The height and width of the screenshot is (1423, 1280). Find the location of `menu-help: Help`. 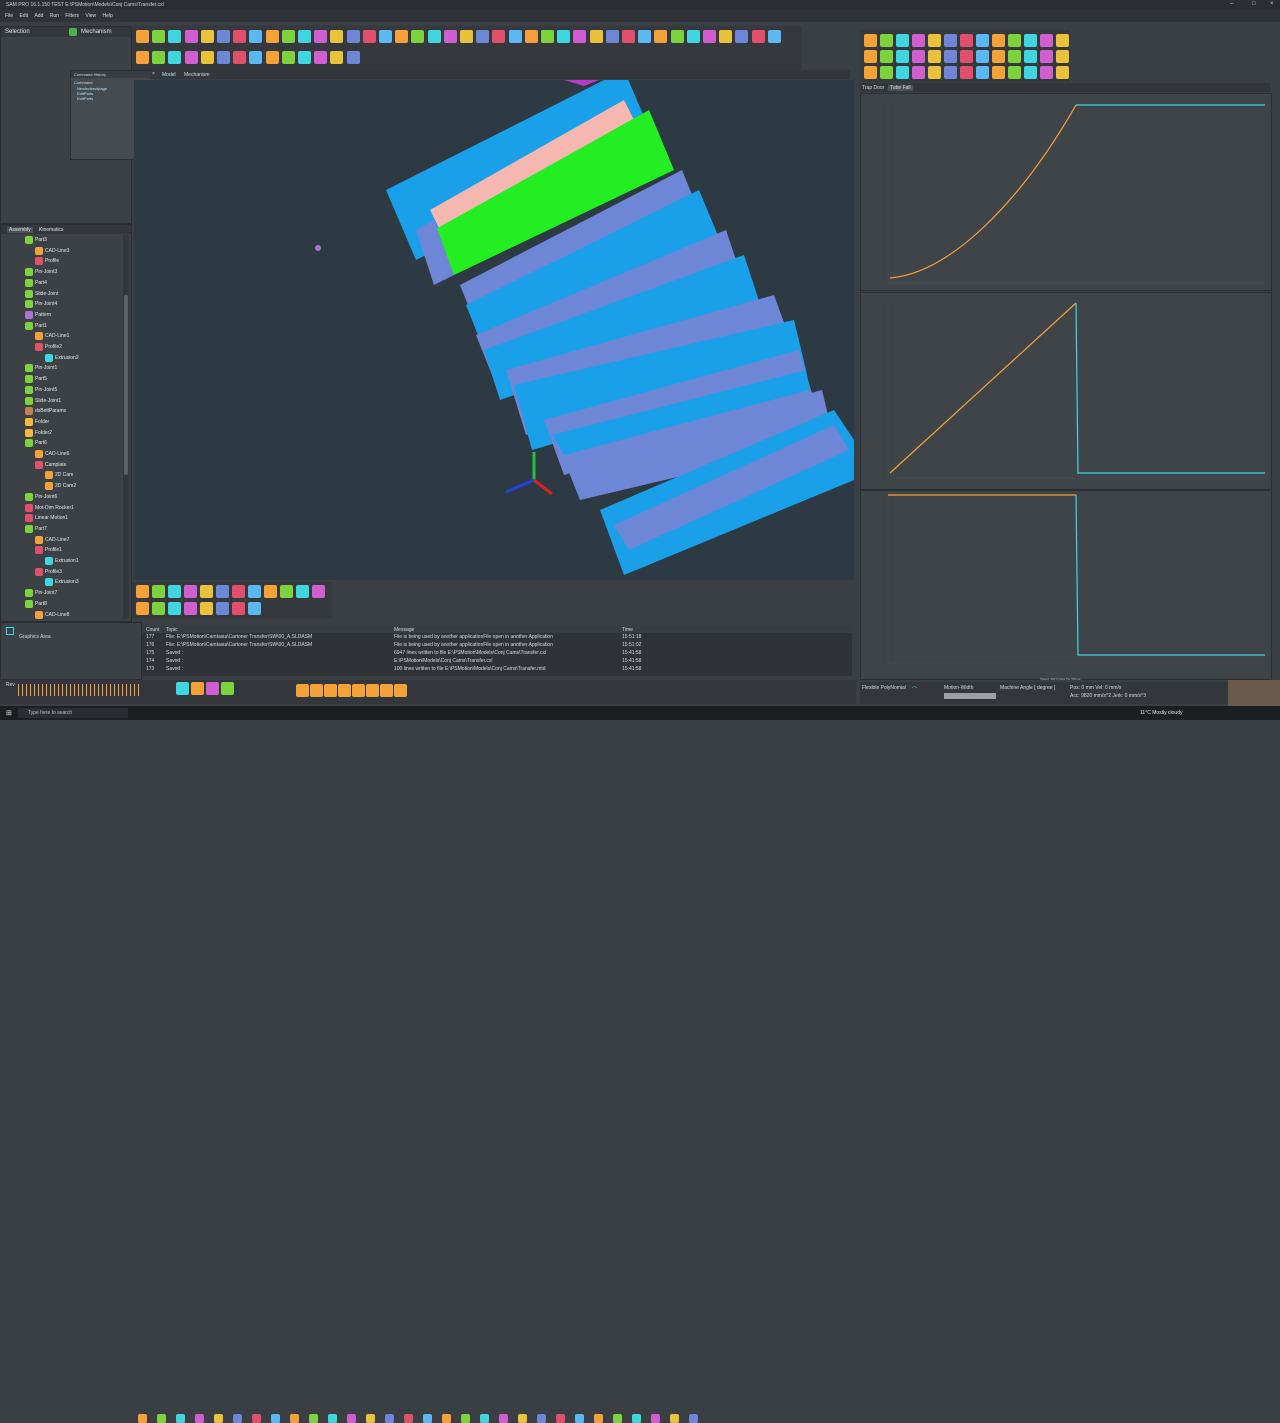

menu-help: Help is located at coordinates (108, 16).